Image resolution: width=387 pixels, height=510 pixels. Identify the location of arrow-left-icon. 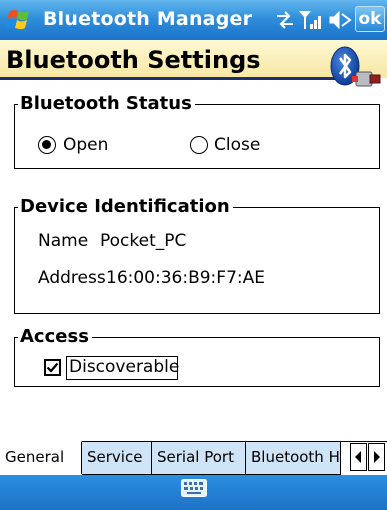
(358, 457).